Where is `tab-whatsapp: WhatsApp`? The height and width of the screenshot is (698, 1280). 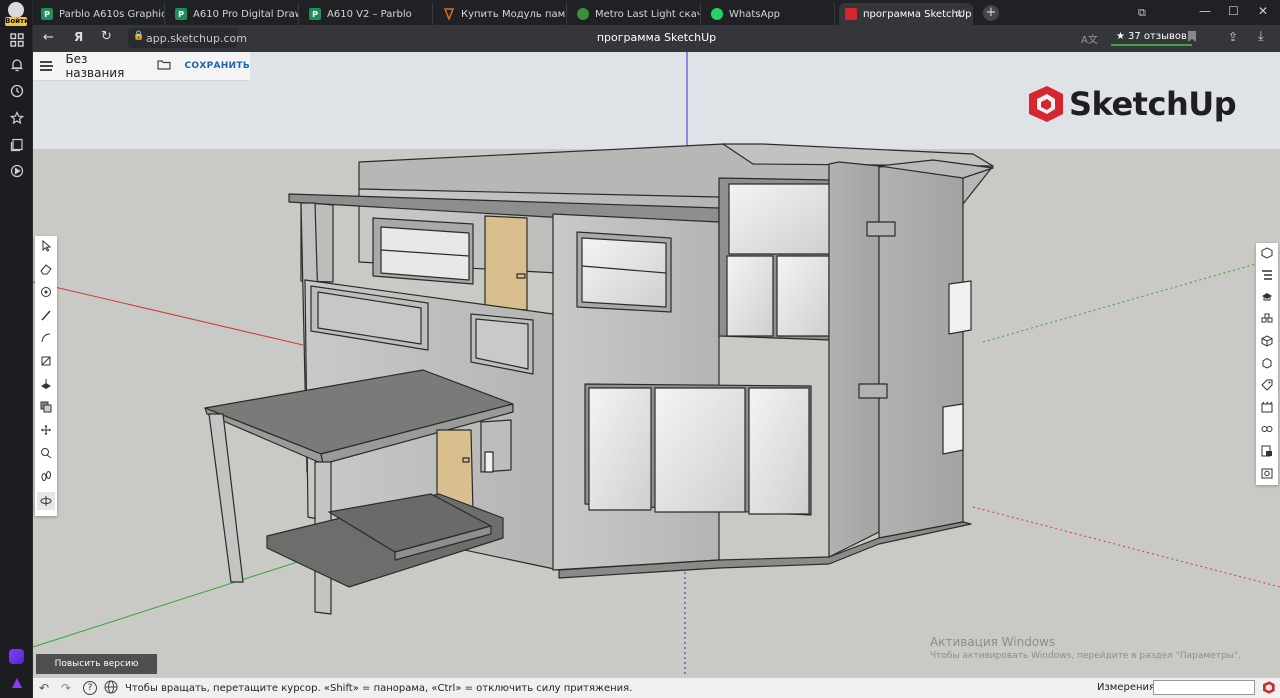 tab-whatsapp: WhatsApp is located at coordinates (770, 14).